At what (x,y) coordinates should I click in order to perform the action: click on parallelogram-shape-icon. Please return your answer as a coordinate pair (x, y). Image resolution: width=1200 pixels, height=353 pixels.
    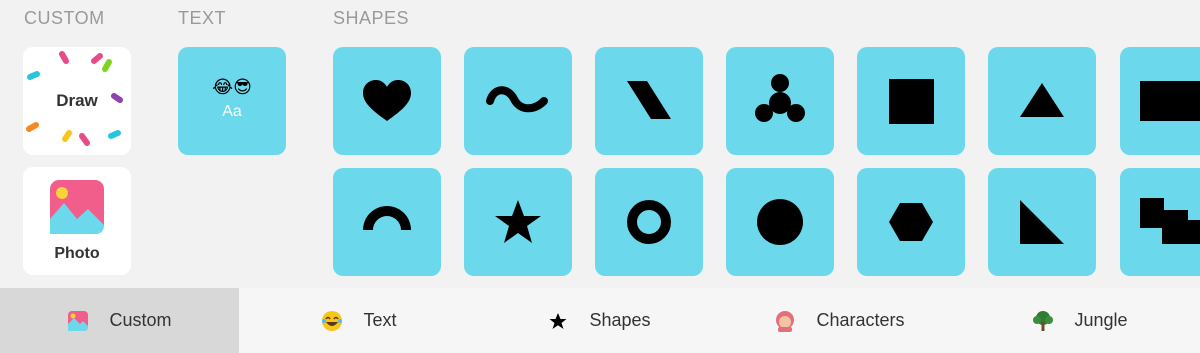
    Looking at the image, I should click on (649, 100).